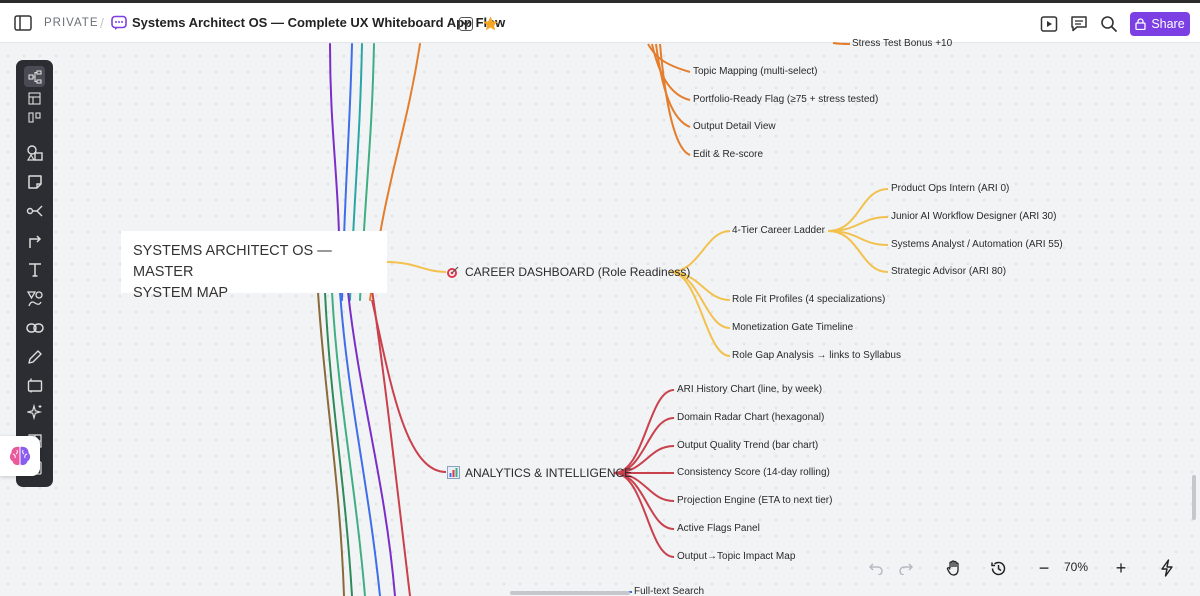 The height and width of the screenshot is (596, 1200). I want to click on history-icon, so click(998, 568).